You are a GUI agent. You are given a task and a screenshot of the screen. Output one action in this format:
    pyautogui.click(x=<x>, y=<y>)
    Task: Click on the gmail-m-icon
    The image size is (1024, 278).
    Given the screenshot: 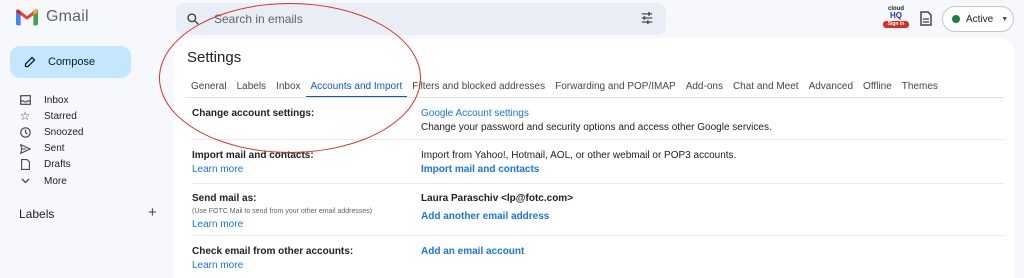 What is the action you would take?
    pyautogui.click(x=27, y=17)
    